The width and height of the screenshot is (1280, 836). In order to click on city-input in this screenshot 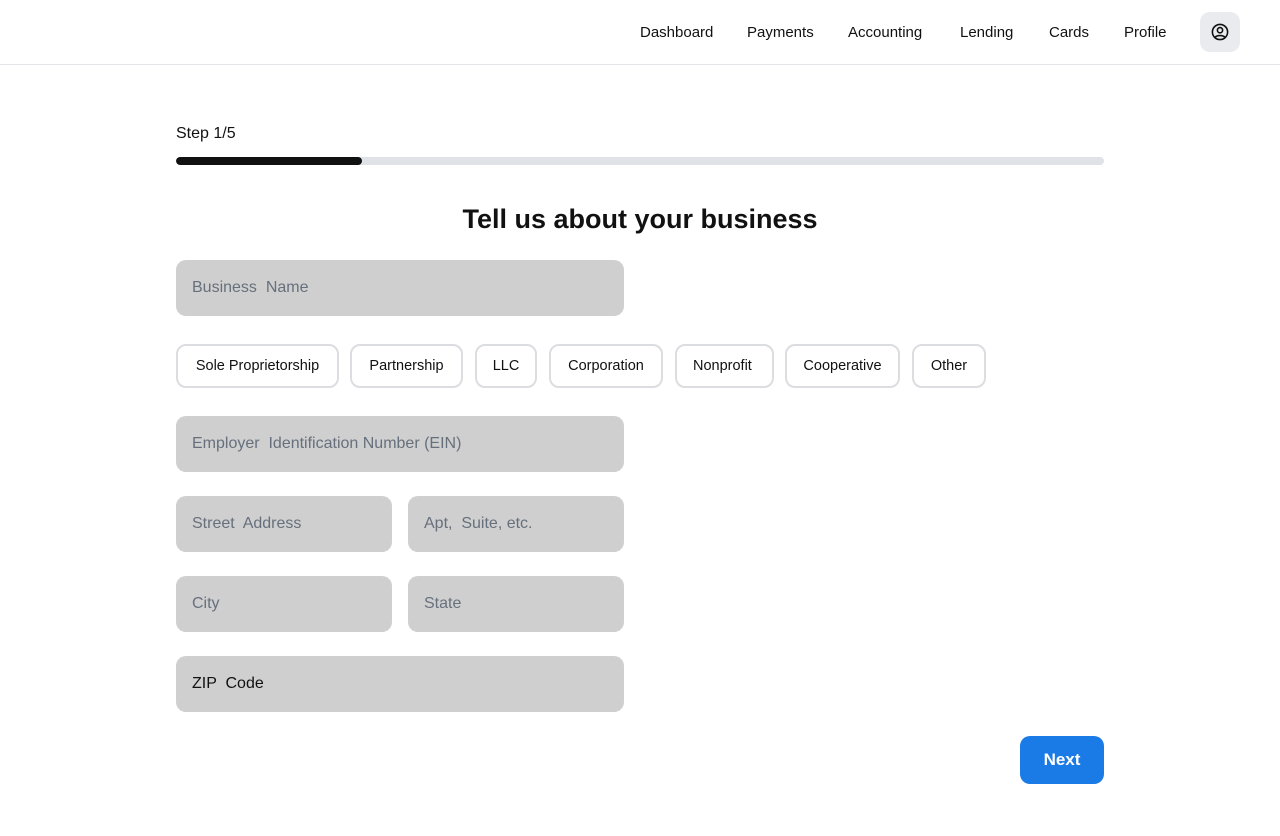, I will do `click(284, 604)`.